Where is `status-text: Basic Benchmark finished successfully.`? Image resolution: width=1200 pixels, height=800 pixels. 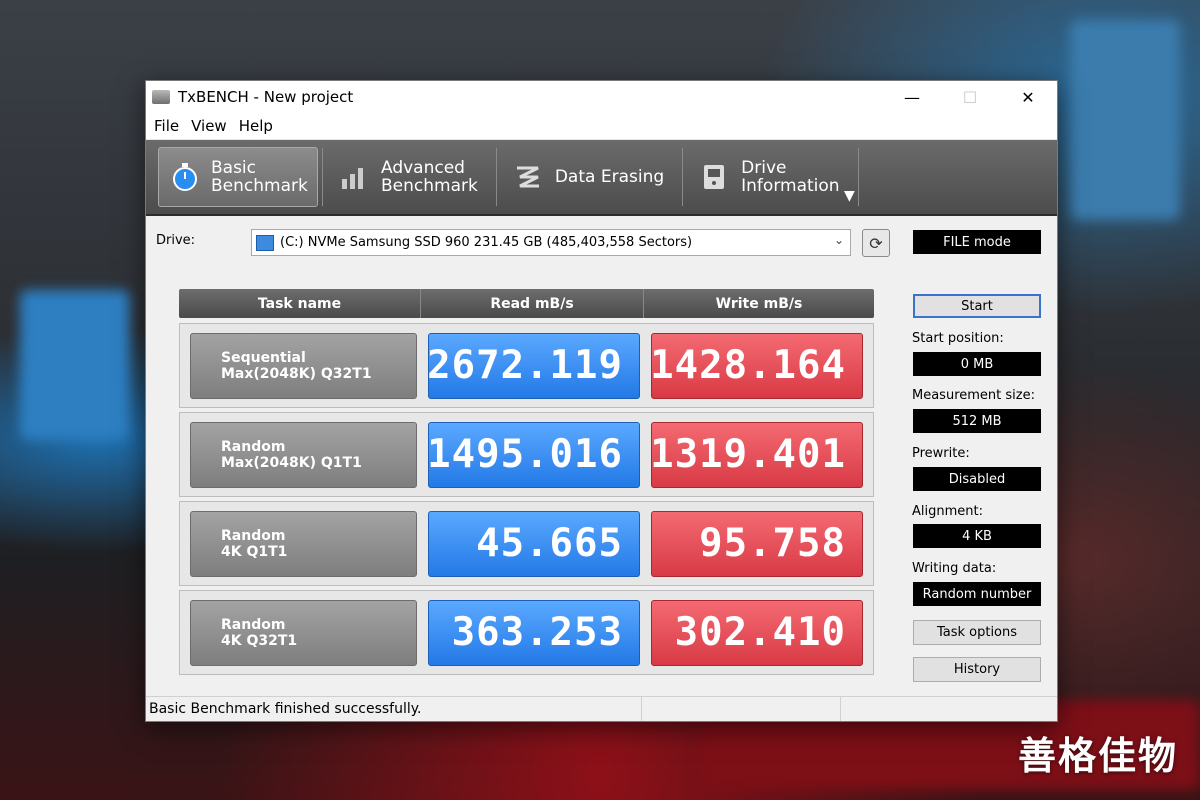
status-text: Basic Benchmark finished successfully. is located at coordinates (394, 709).